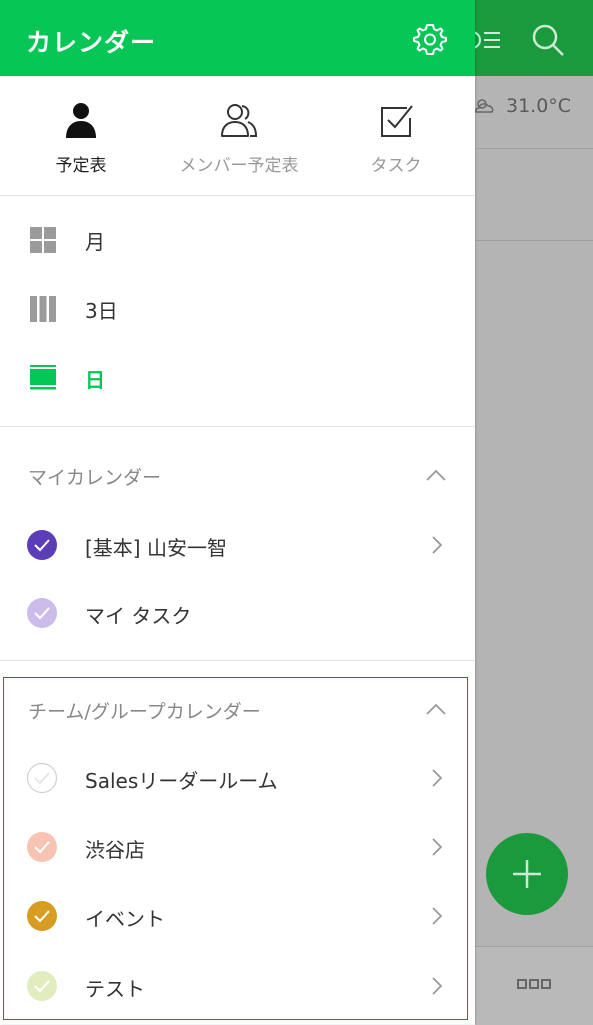 The image size is (593, 1025). I want to click on weather-temperature: 31.0°C, so click(539, 106).